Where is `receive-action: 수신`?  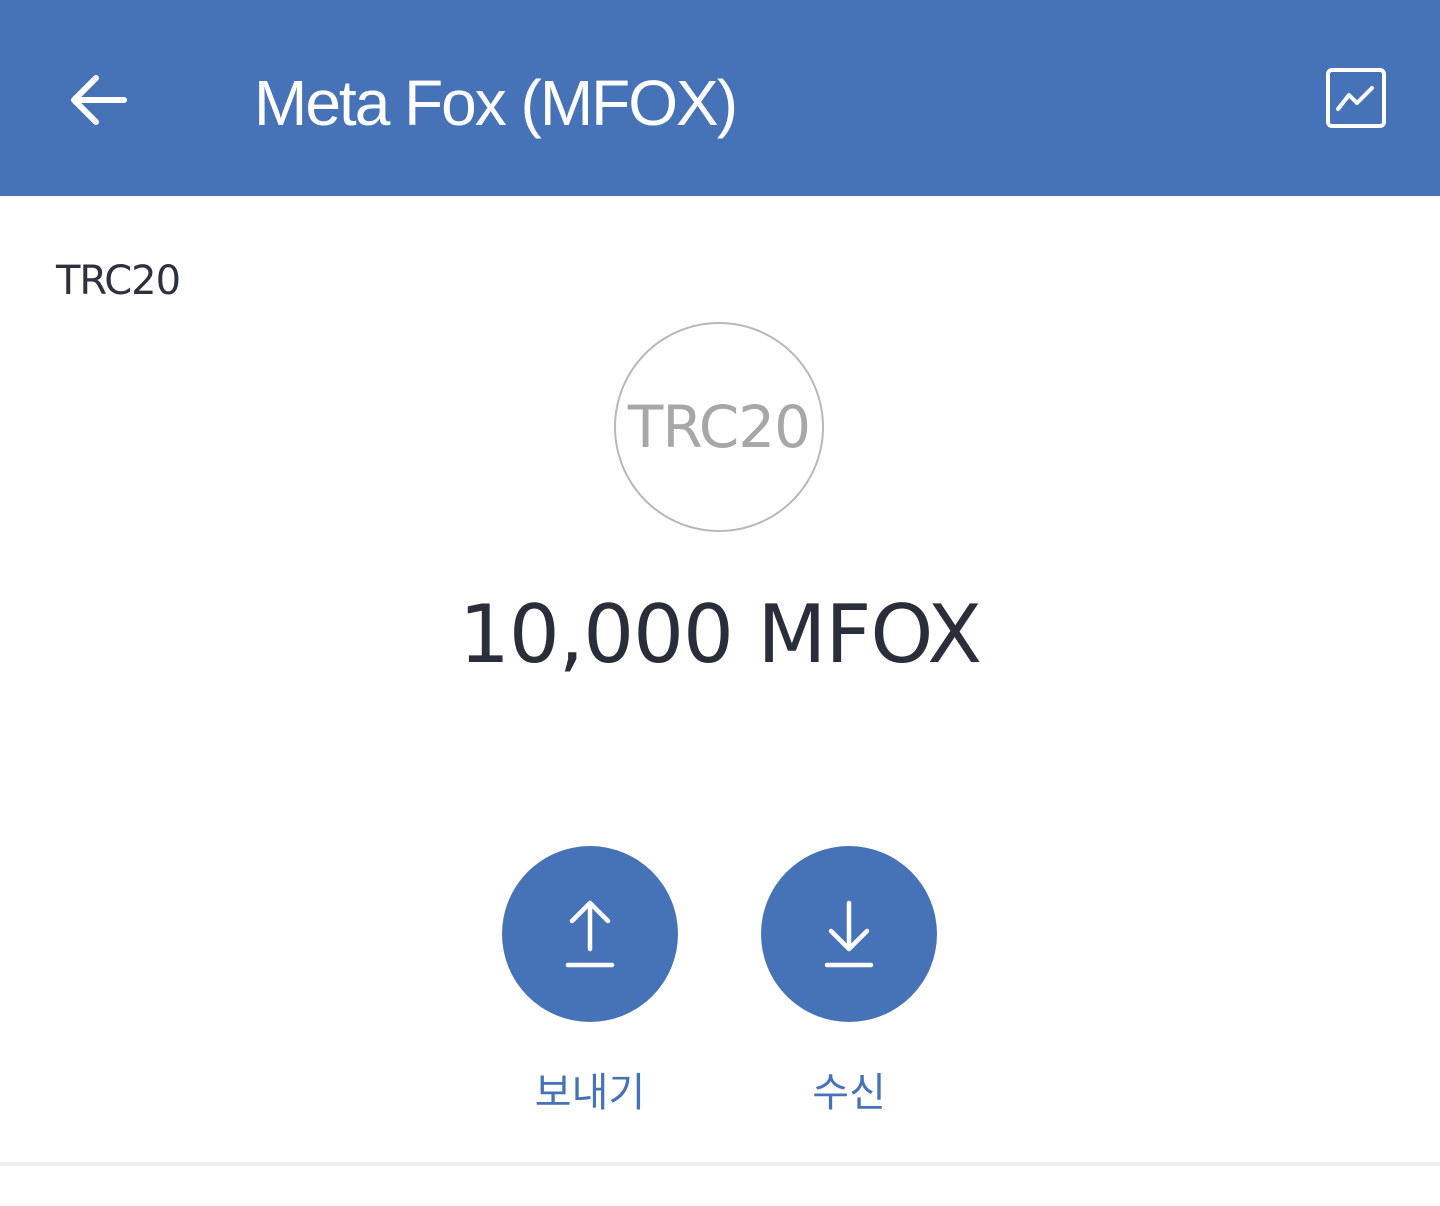
receive-action: 수신 is located at coordinates (849, 982).